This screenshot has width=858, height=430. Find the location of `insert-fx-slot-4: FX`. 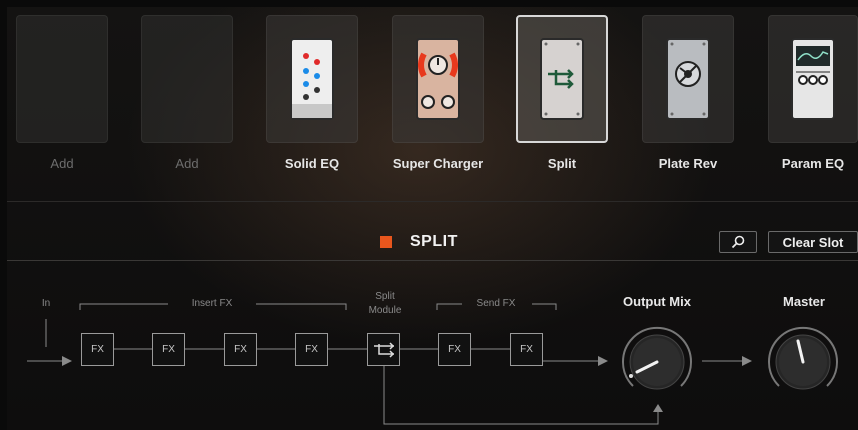

insert-fx-slot-4: FX is located at coordinates (311, 349).